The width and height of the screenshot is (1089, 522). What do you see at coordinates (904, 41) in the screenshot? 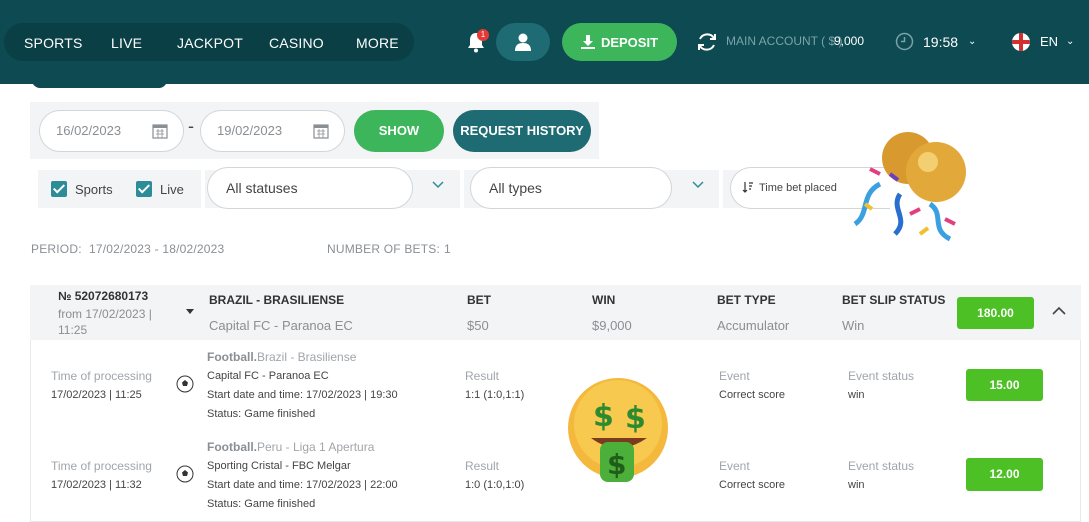
I see `clock-icon` at bounding box center [904, 41].